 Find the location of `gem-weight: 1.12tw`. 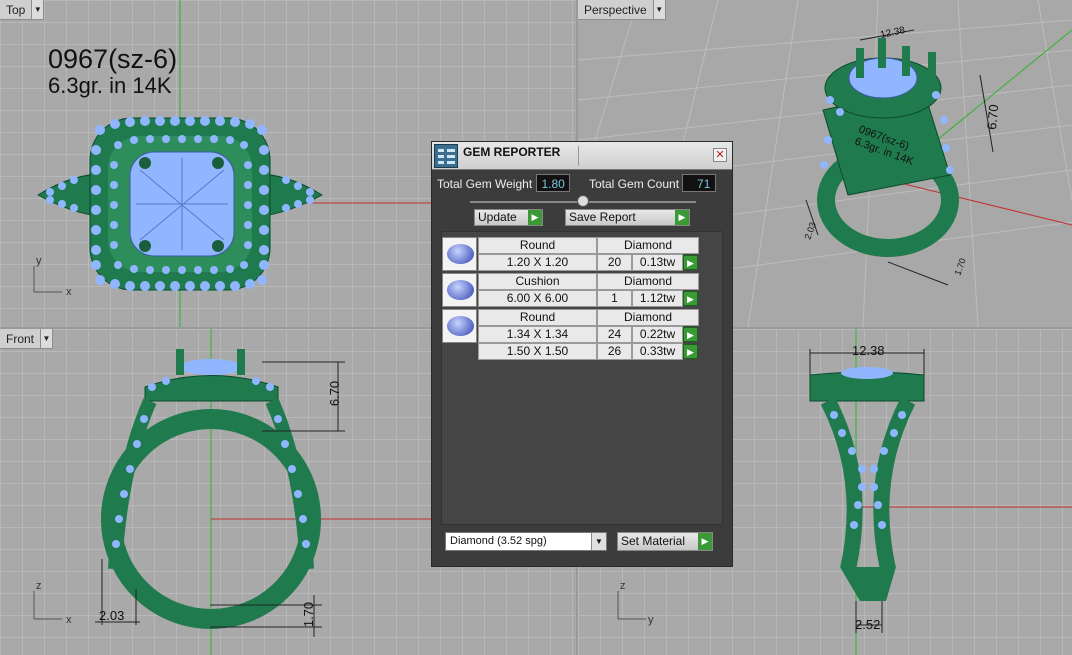

gem-weight: 1.12tw is located at coordinates (657, 298).